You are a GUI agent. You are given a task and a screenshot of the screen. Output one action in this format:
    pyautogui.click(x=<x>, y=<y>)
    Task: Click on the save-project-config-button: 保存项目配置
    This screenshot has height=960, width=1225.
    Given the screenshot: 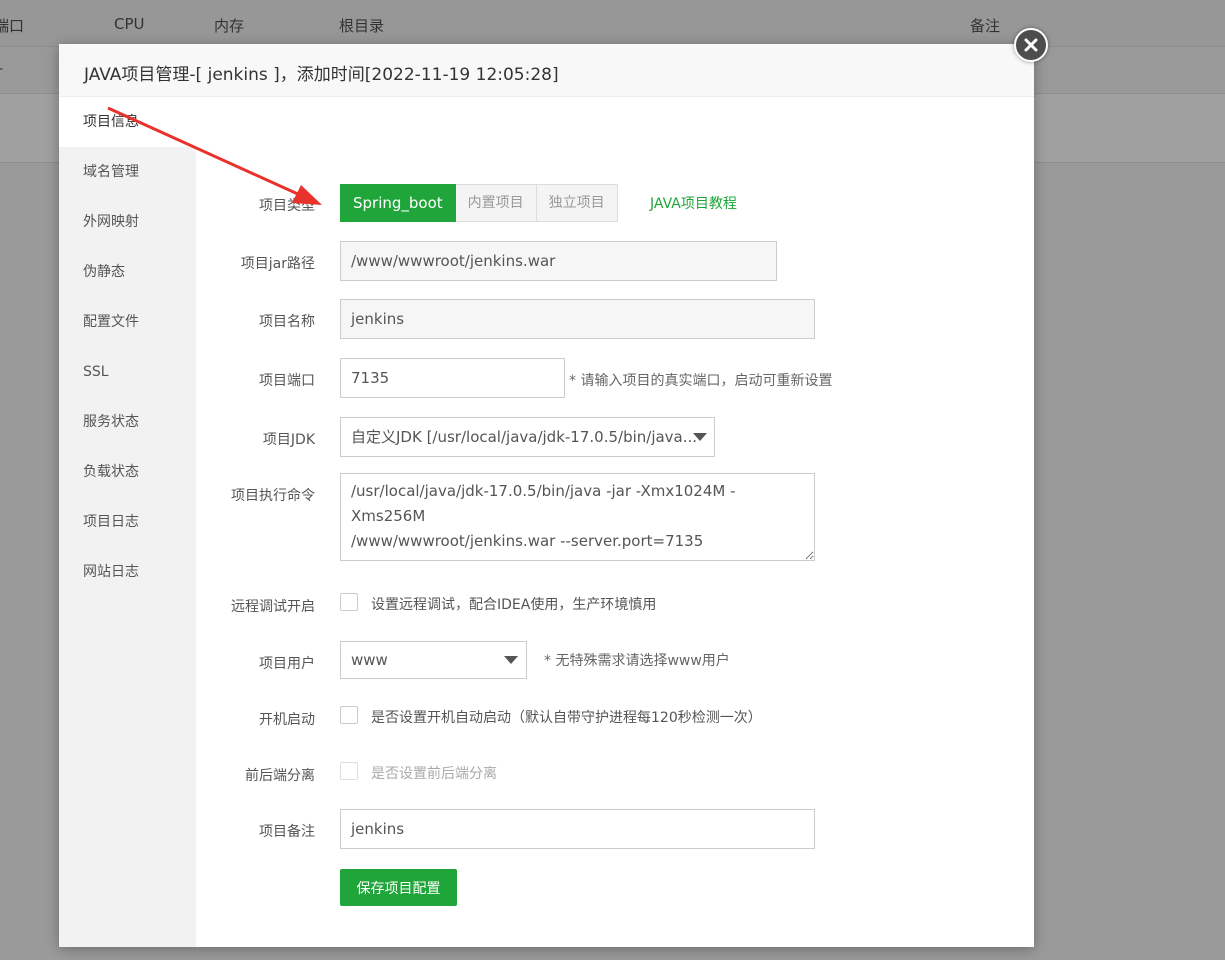 What is the action you would take?
    pyautogui.click(x=398, y=887)
    